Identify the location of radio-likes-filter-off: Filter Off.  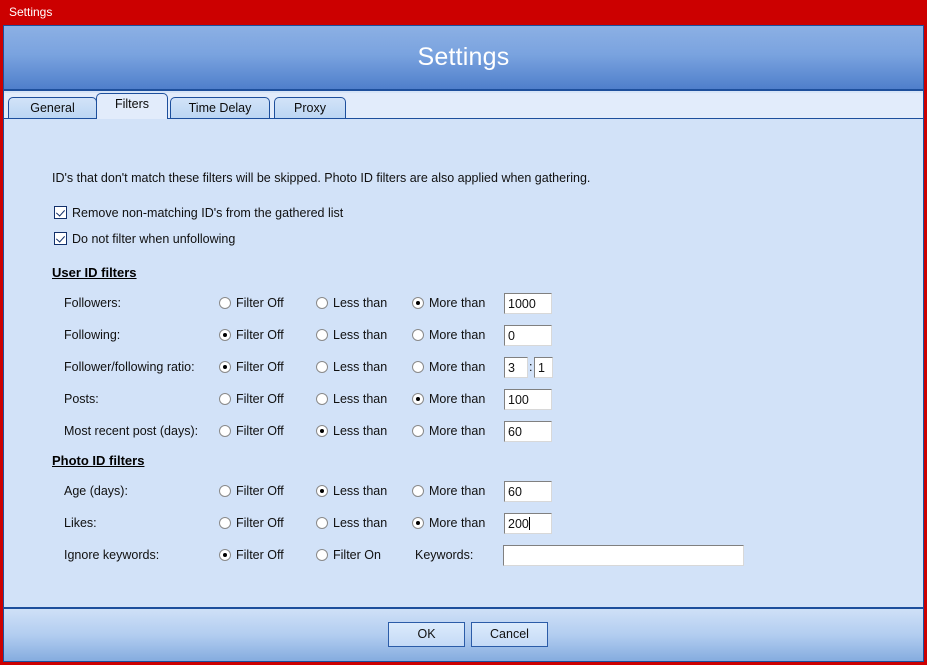
(251, 523).